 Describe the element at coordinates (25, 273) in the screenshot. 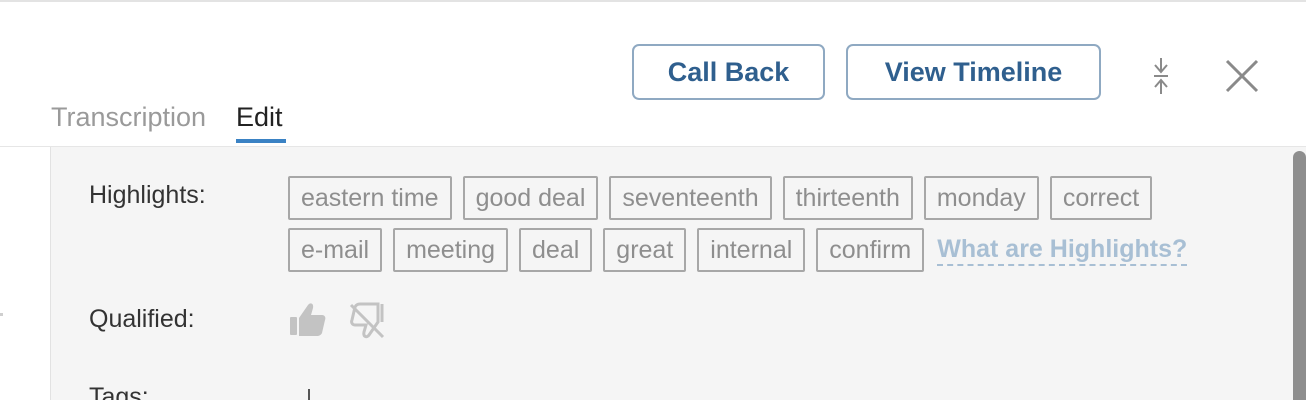

I see `left-sidebar-edge` at that location.